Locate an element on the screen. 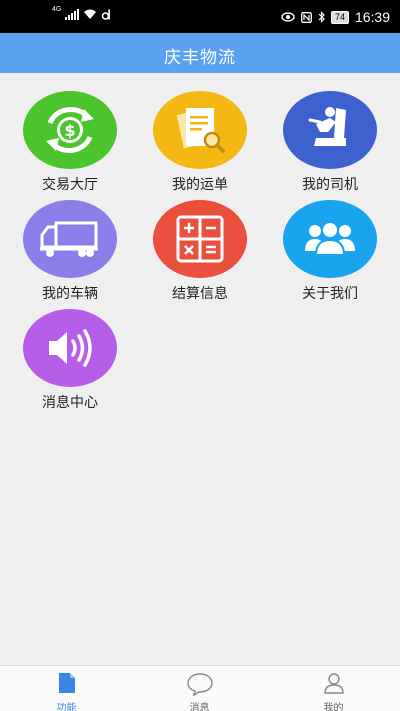  status-bar: 4G 74 16:39 is located at coordinates (200, 16).